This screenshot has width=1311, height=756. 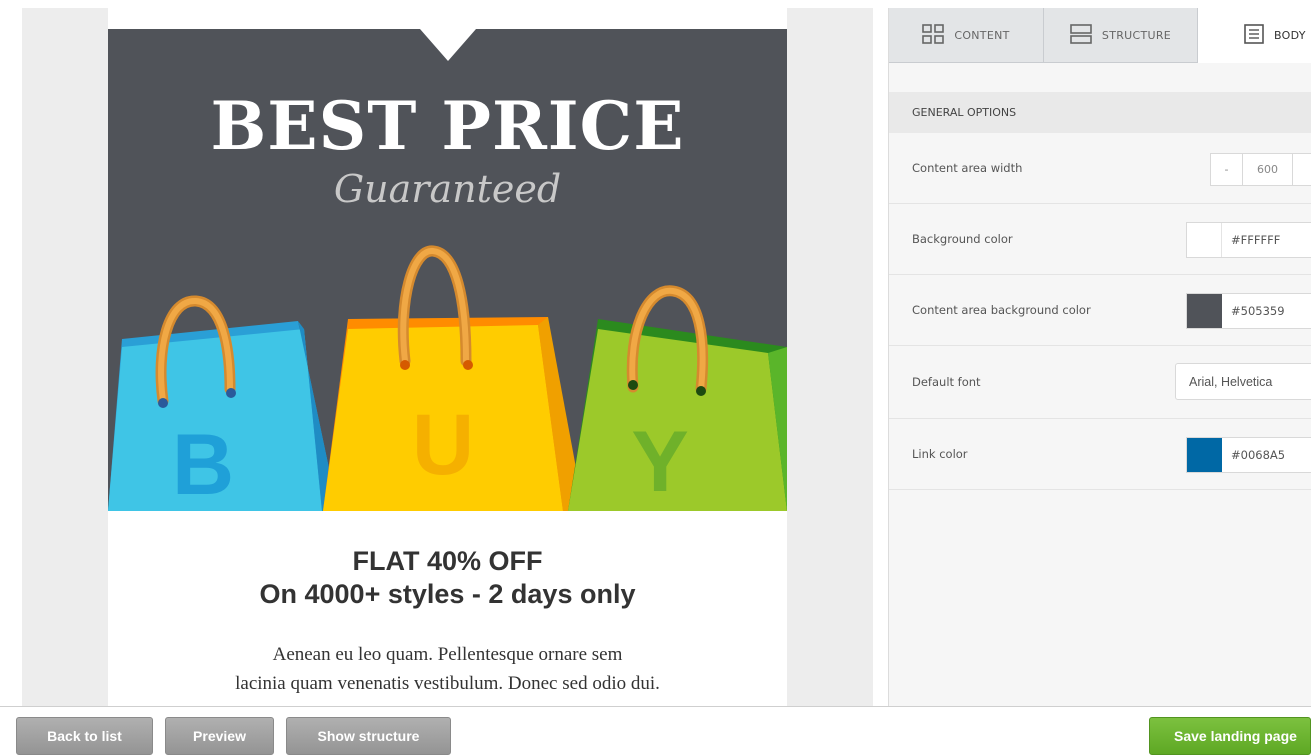 What do you see at coordinates (940, 454) in the screenshot?
I see `link-color-label: Link color` at bounding box center [940, 454].